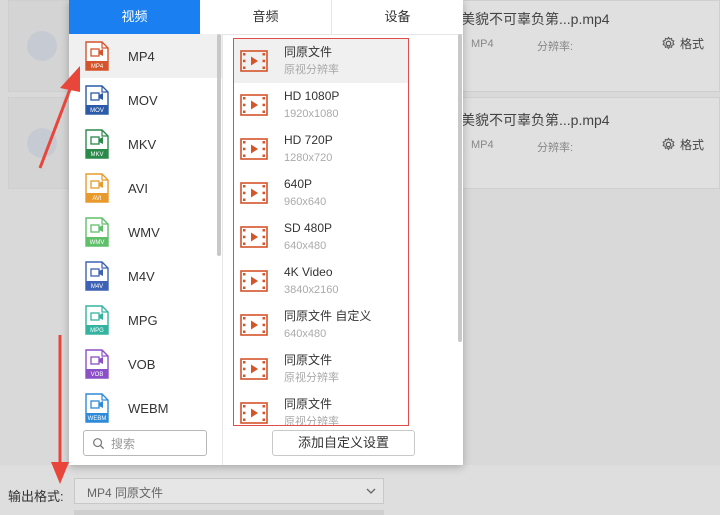 The width and height of the screenshot is (720, 515). Describe the element at coordinates (97, 111) in the screenshot. I see `svg-text: MOV` at that location.